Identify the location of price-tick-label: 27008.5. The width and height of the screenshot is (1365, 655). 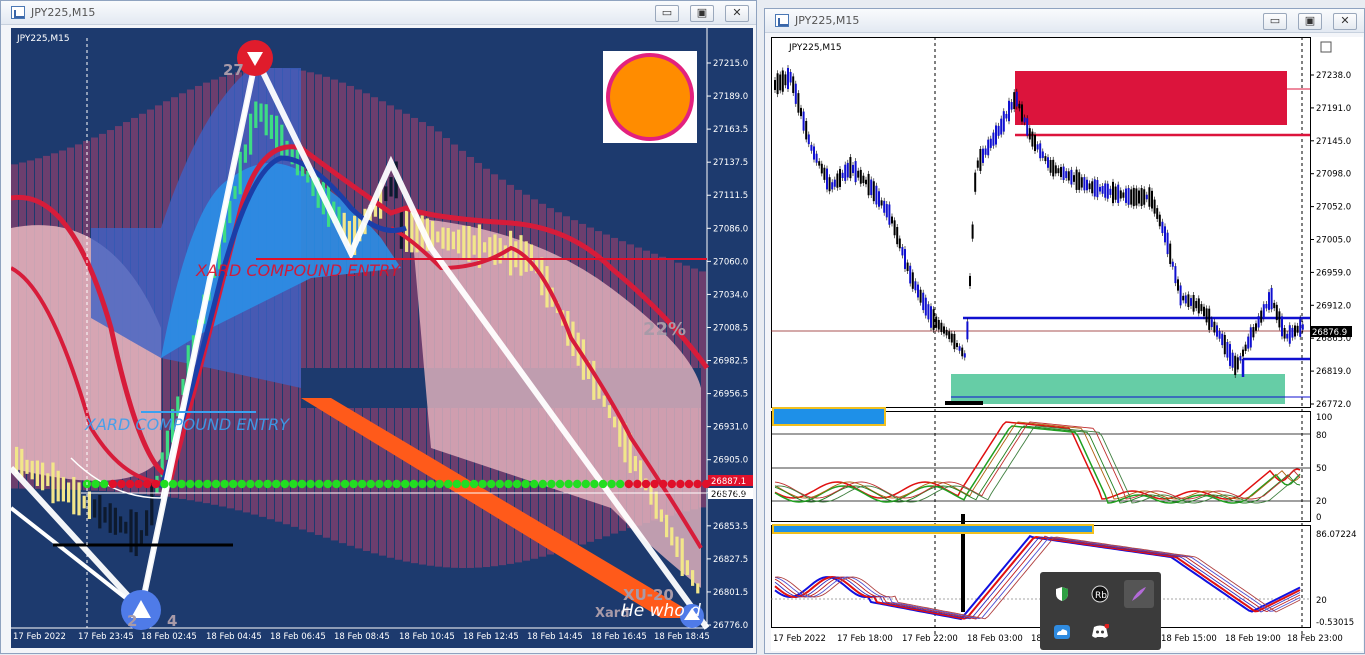
(730, 328).